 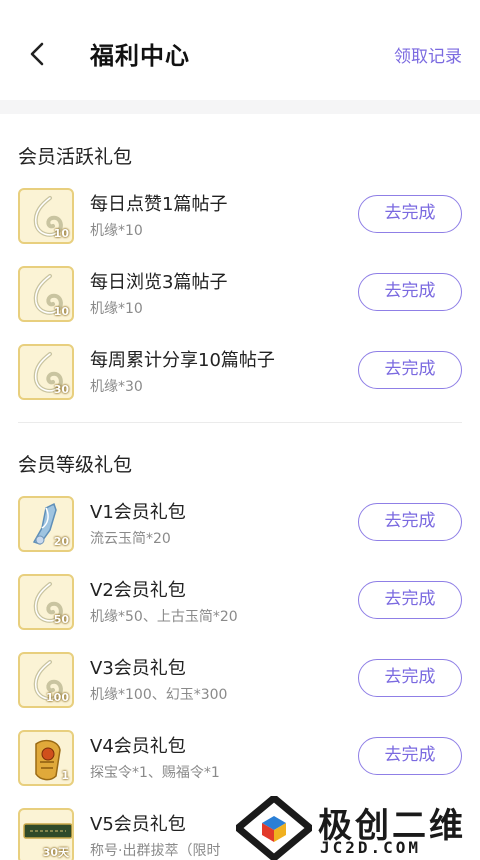 I want to click on chevron-left-icon, so click(x=37, y=54).